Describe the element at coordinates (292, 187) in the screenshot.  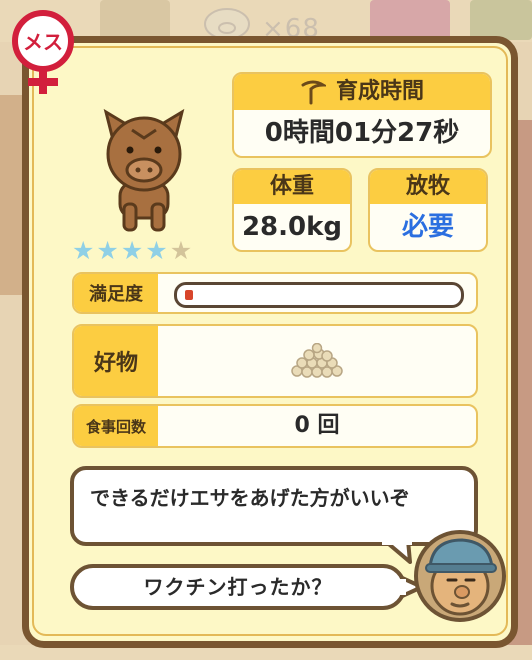
I see `weight-label: 体重` at that location.